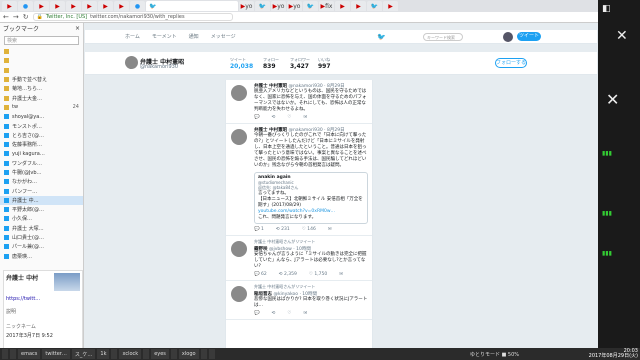 The width and height of the screenshot is (640, 360). What do you see at coordinates (188, 354) in the screenshot?
I see `taskbar-item: xlogo` at bounding box center [188, 354].